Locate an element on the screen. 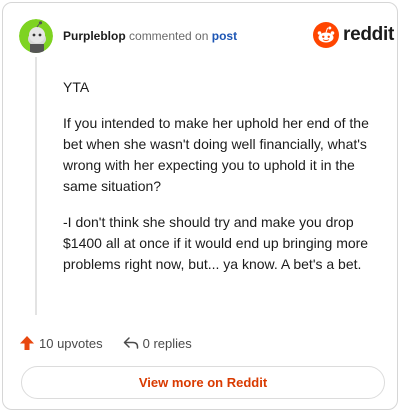 This screenshot has height=412, width=400. reddit-snoo-icon is located at coordinates (326, 35).